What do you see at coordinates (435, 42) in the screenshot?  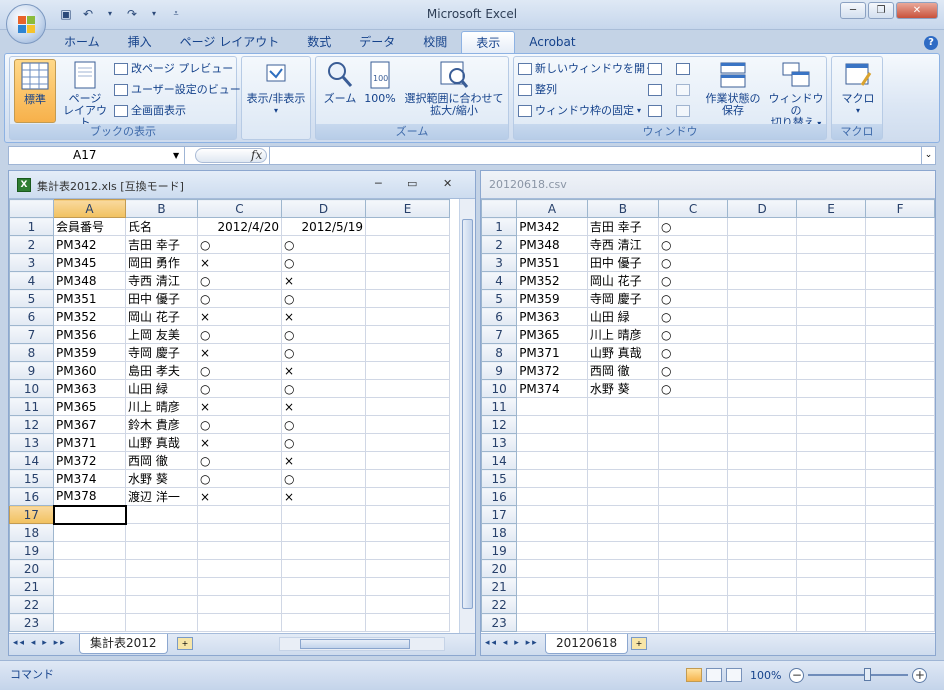 I see `ribbon-tab: 校閲` at bounding box center [435, 42].